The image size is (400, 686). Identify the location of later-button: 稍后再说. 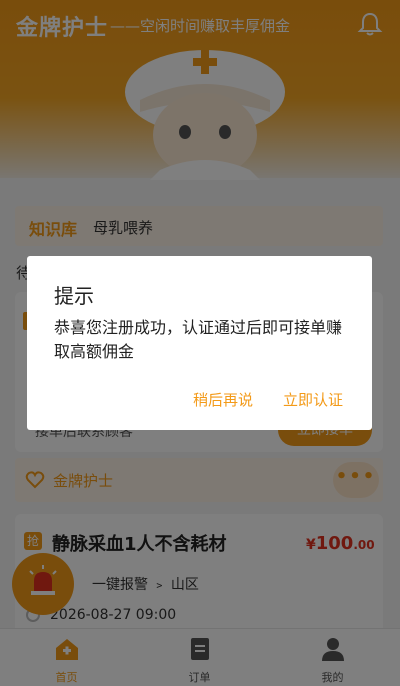
(223, 399).